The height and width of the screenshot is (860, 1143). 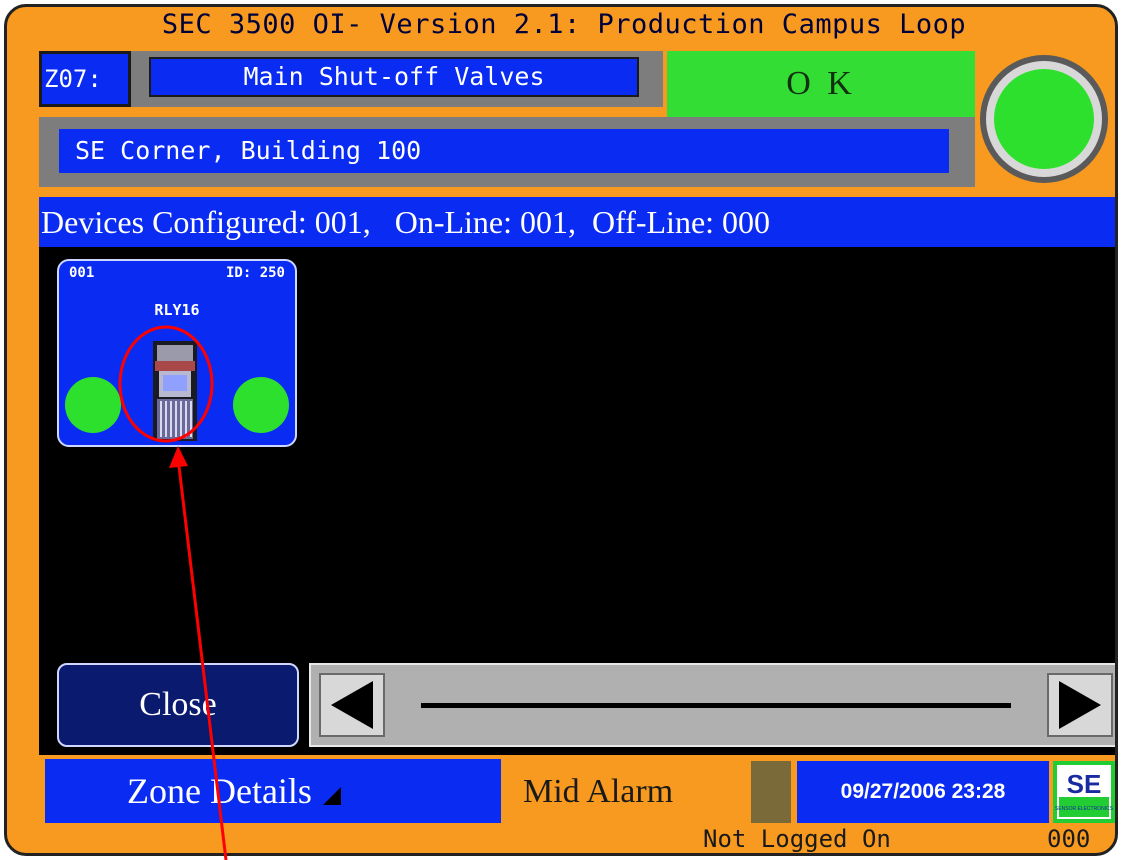 What do you see at coordinates (1044, 119) in the screenshot?
I see `zone-status-light-icon` at bounding box center [1044, 119].